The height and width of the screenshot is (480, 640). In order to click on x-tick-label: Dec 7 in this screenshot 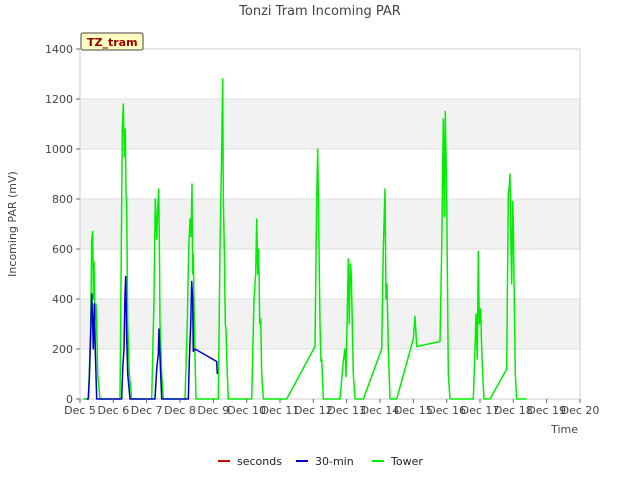, I will do `click(147, 410)`.